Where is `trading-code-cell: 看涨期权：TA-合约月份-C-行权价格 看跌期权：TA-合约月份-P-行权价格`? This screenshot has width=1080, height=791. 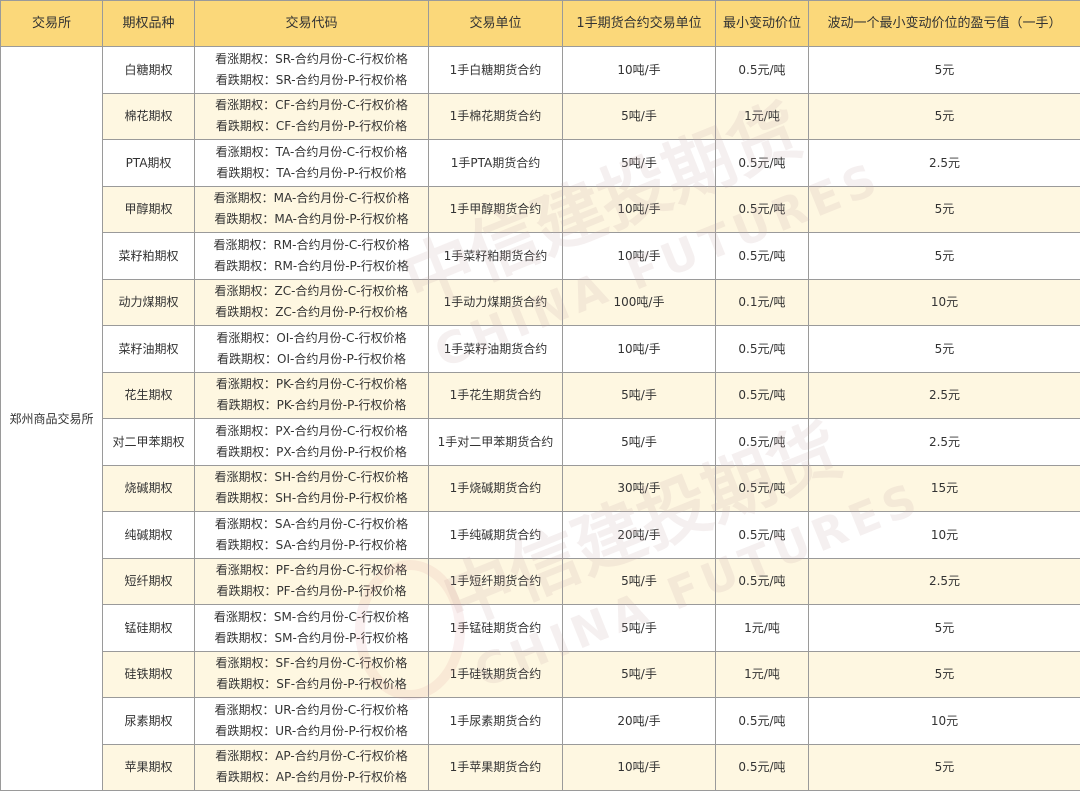 trading-code-cell: 看涨期权：TA-合约月份-C-行权价格 看跌期权：TA-合约月份-P-行权价格 is located at coordinates (311, 163).